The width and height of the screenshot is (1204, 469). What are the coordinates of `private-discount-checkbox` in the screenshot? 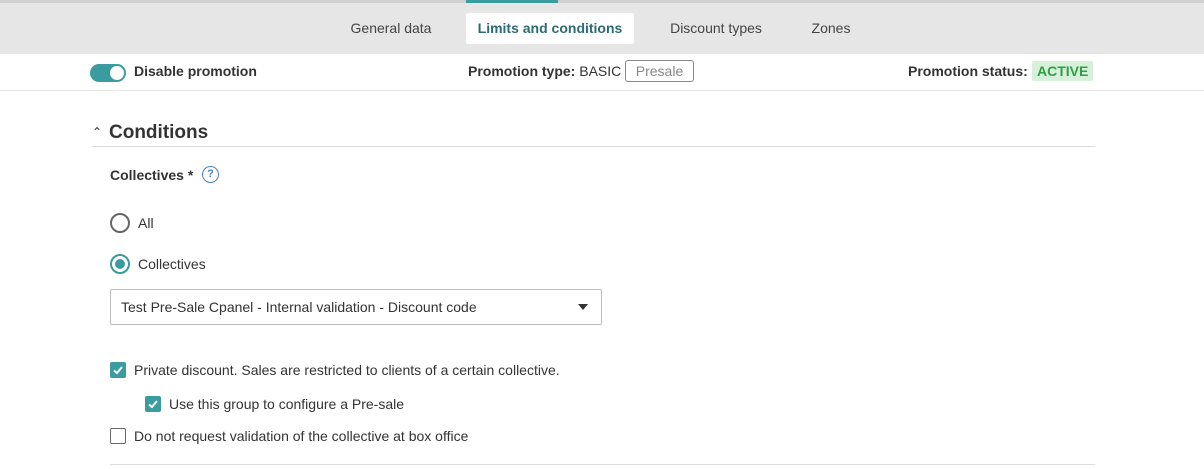 It's located at (118, 370).